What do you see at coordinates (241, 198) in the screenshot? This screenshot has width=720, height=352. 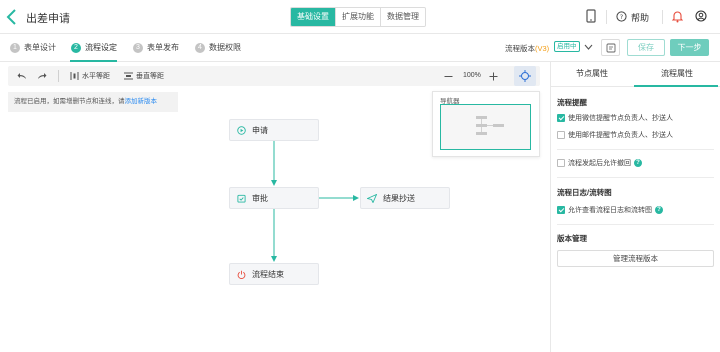 I see `approval-form-icon` at bounding box center [241, 198].